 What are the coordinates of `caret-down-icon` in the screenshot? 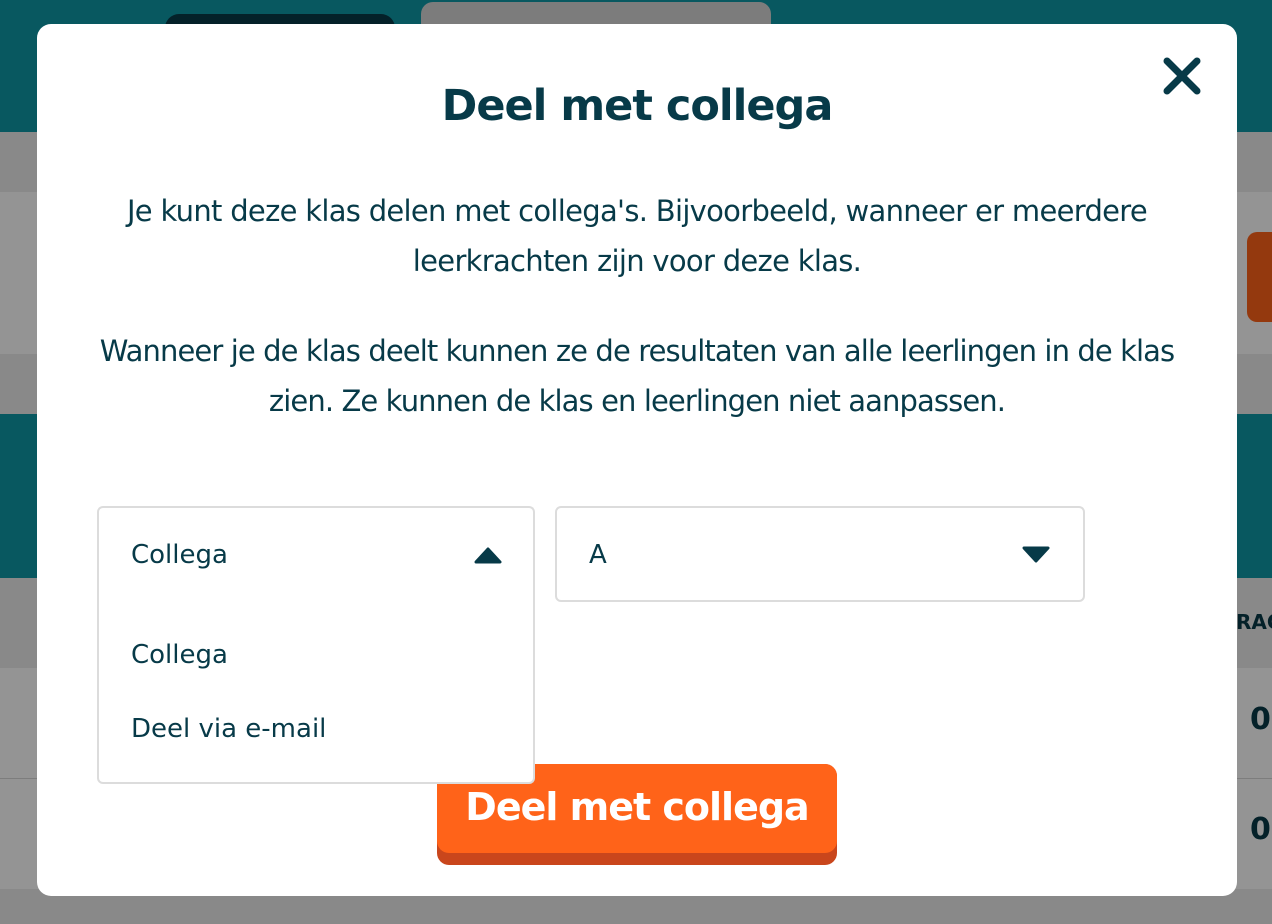 It's located at (1036, 555).